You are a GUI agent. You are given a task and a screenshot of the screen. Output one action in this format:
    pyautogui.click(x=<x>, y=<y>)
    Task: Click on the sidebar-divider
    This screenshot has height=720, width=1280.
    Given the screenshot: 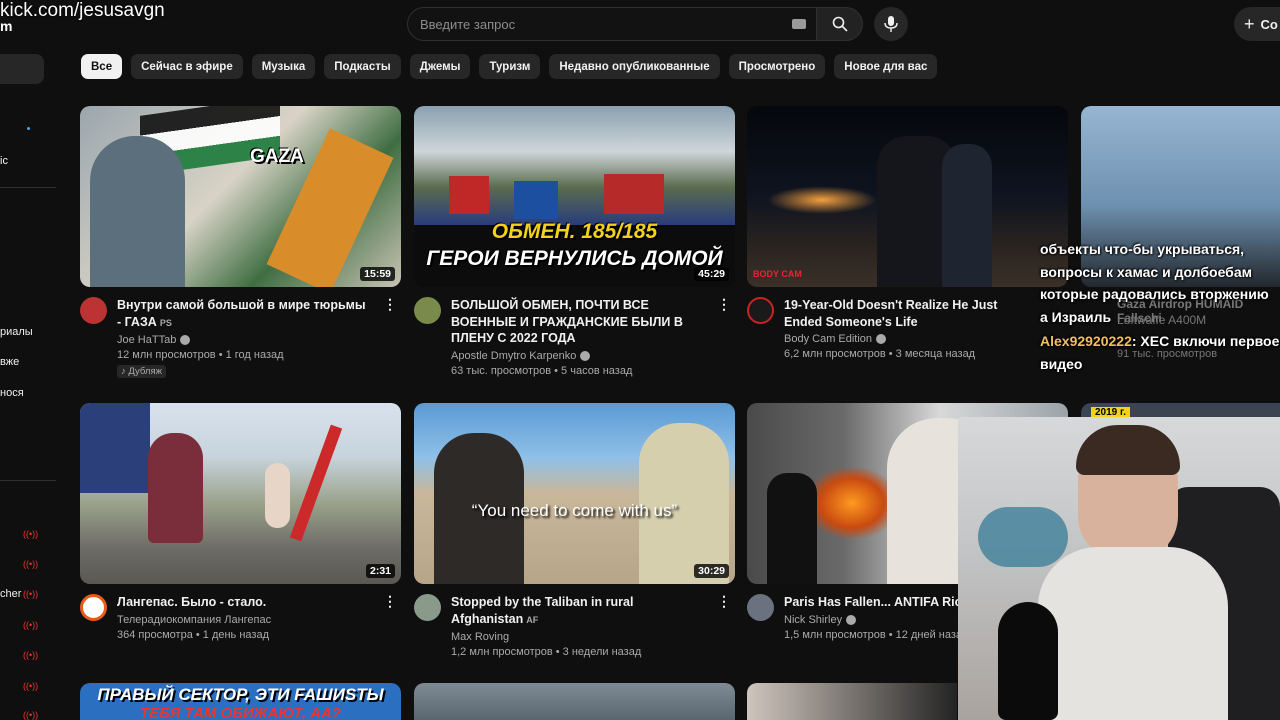 What is the action you would take?
    pyautogui.click(x=28, y=187)
    